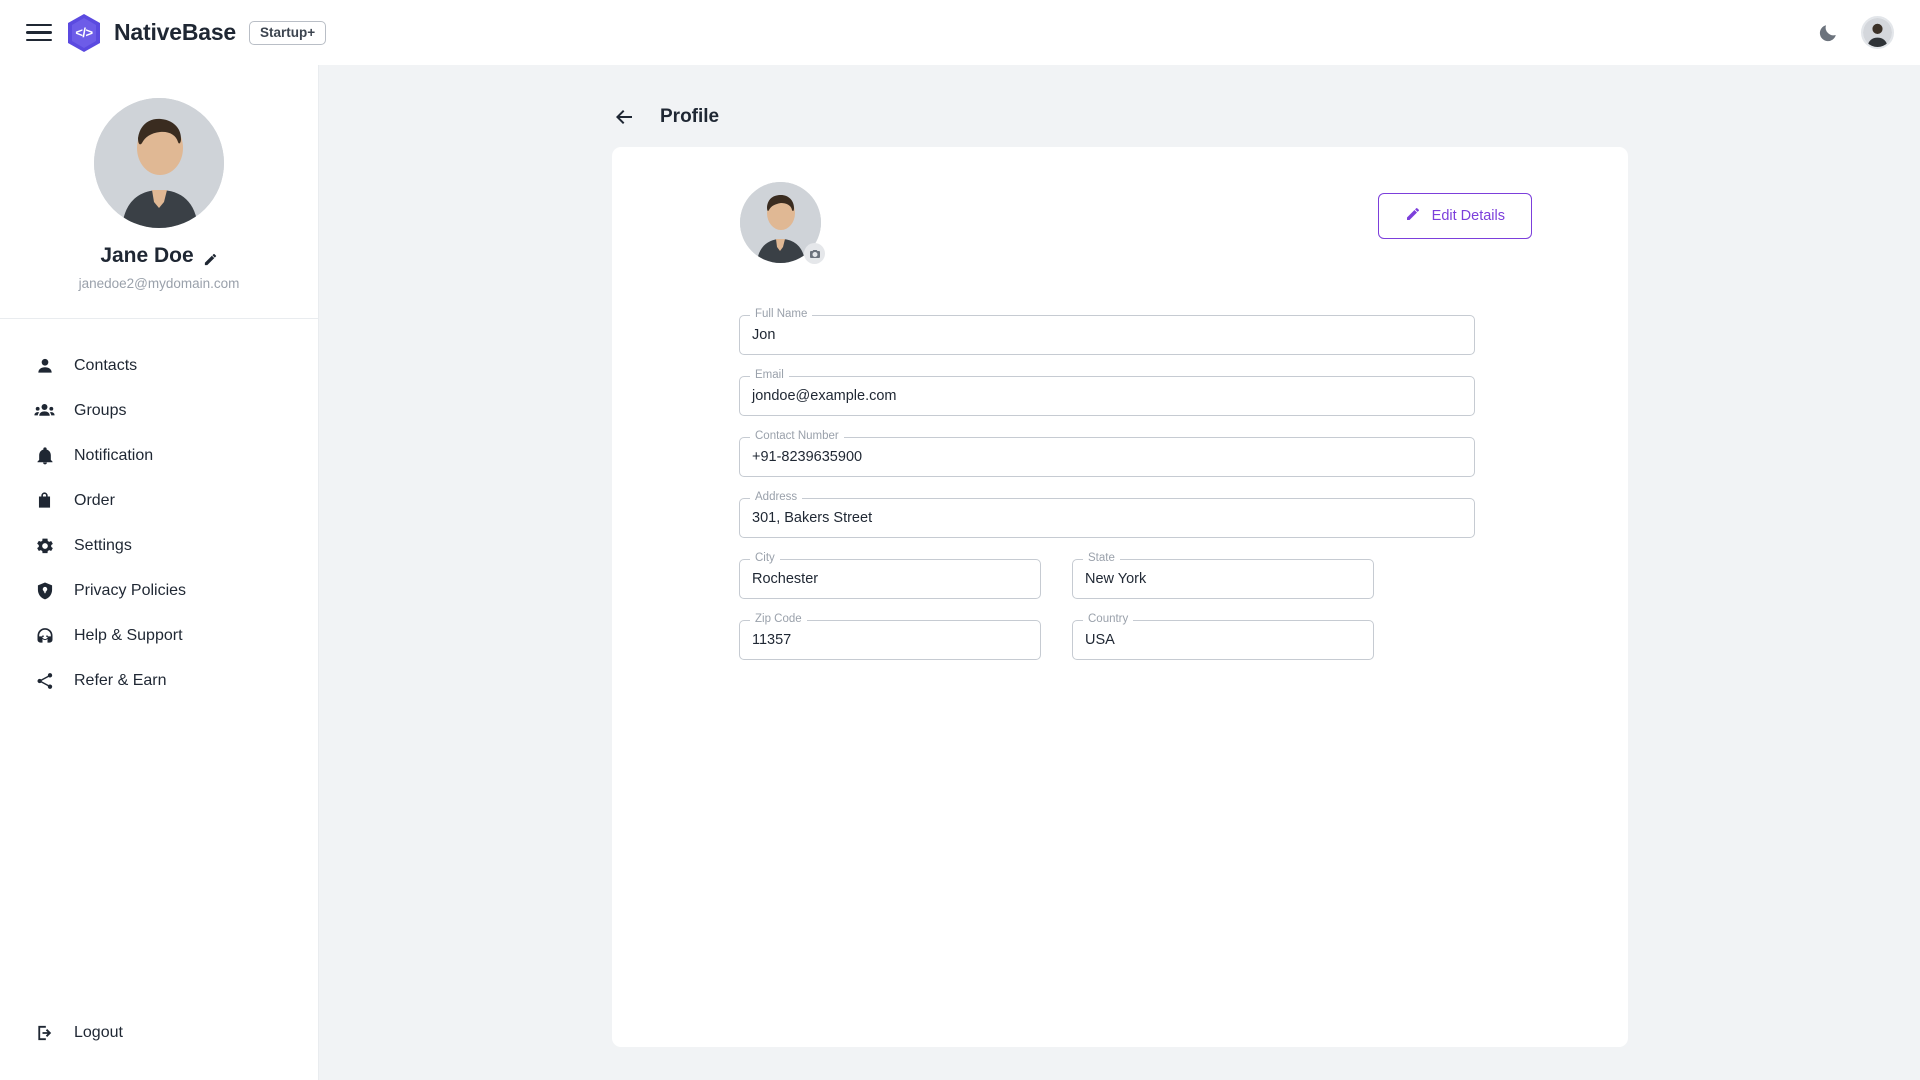  Describe the element at coordinates (890, 579) in the screenshot. I see `city-input: Rochester` at that location.